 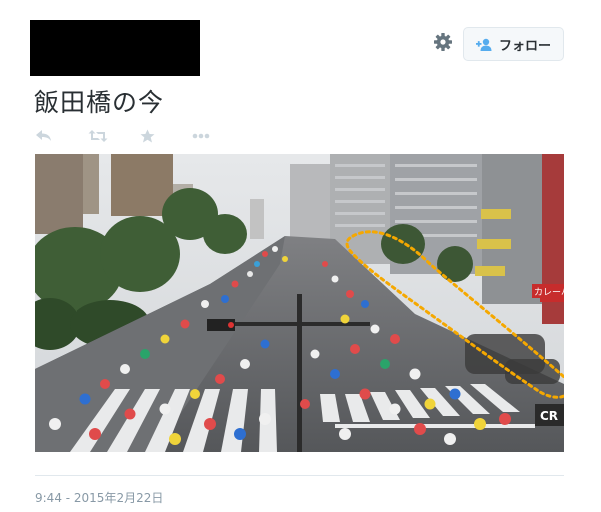 I want to click on follow-button: フォロー, so click(x=513, y=44).